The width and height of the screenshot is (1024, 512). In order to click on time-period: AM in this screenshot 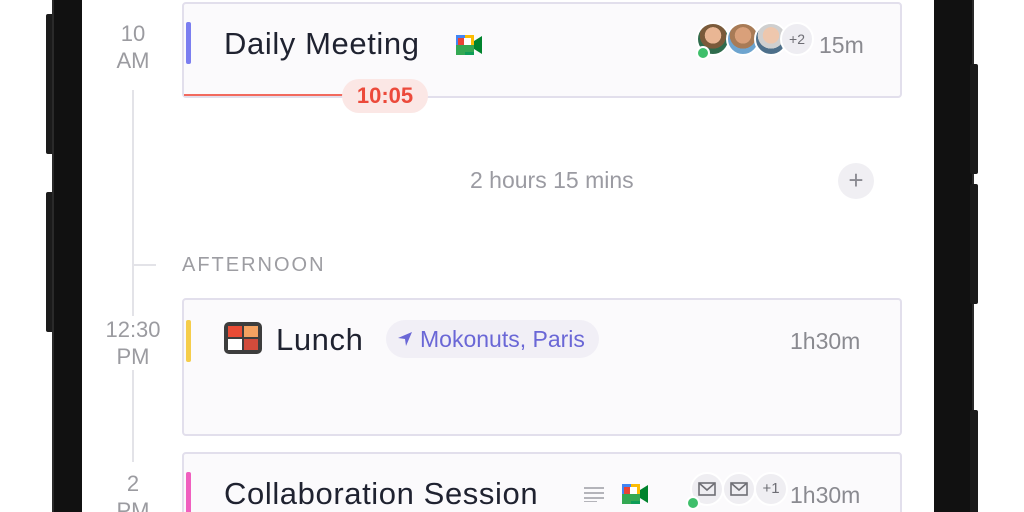, I will do `click(133, 60)`.